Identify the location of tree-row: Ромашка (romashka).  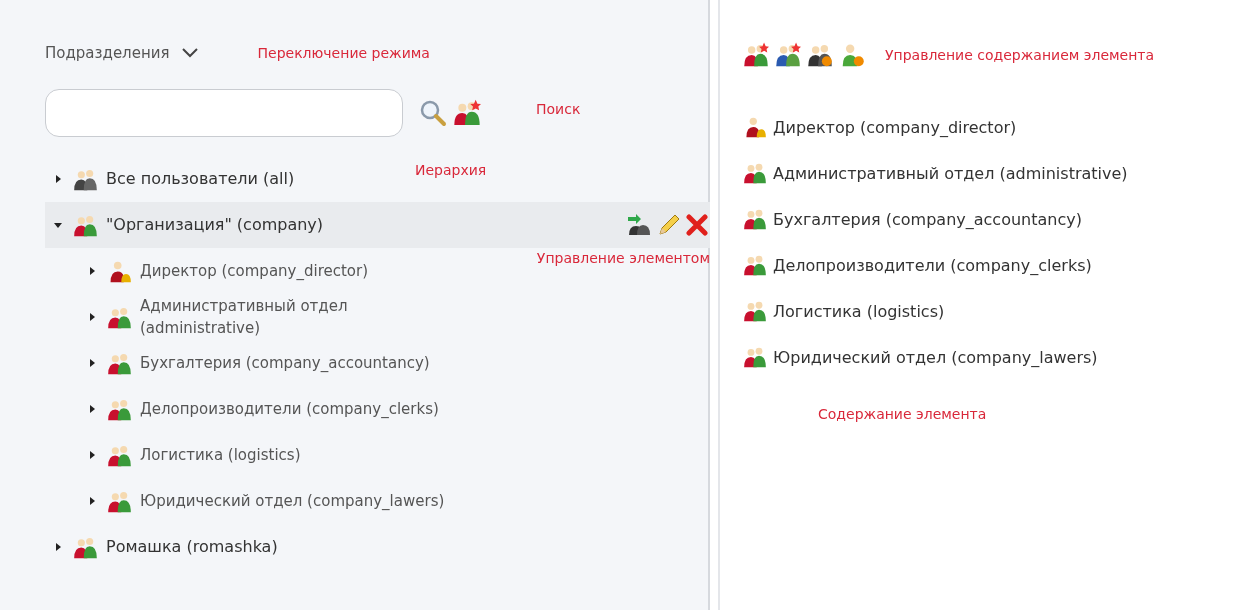
(161, 547).